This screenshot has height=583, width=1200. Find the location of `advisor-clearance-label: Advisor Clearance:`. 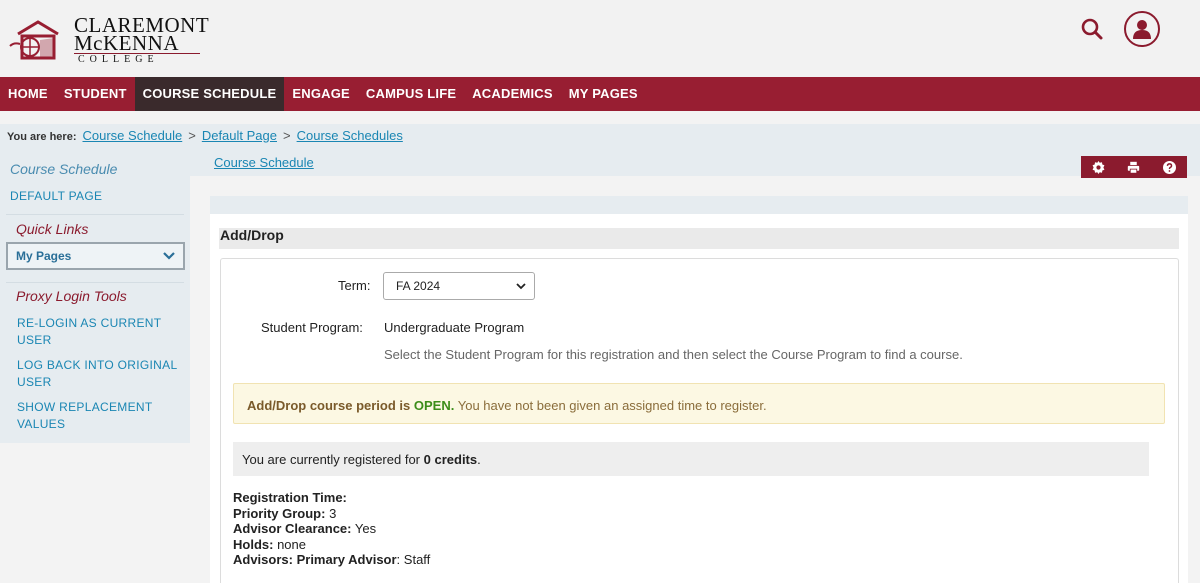

advisor-clearance-label: Advisor Clearance: is located at coordinates (292, 528).